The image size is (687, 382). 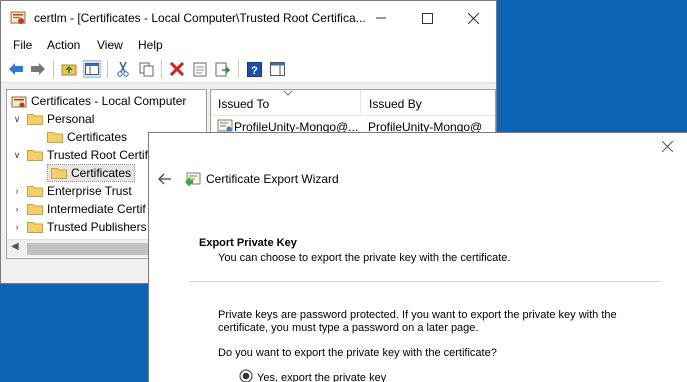 I want to click on delete-icon, so click(x=177, y=69).